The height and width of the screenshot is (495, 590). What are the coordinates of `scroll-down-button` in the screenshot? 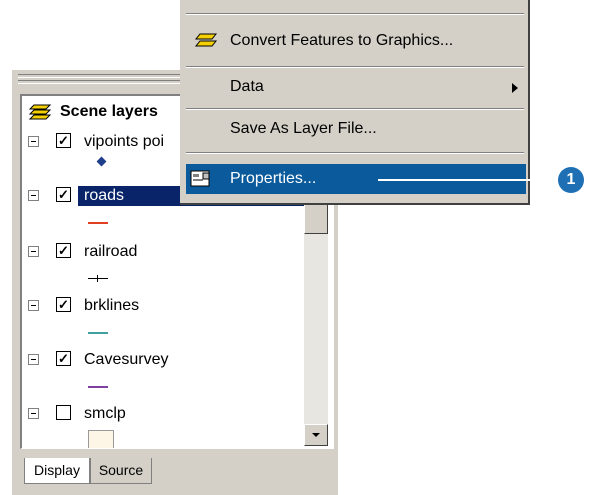 It's located at (316, 435).